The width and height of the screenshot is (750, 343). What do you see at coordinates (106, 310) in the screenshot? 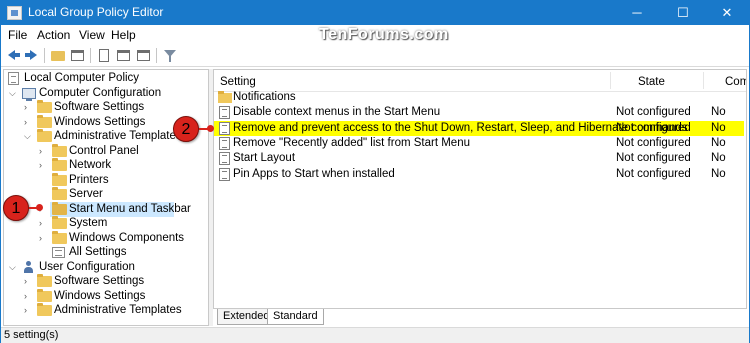
I see `tree-item-user-administrative-templates: › Administrative Templates` at bounding box center [106, 310].